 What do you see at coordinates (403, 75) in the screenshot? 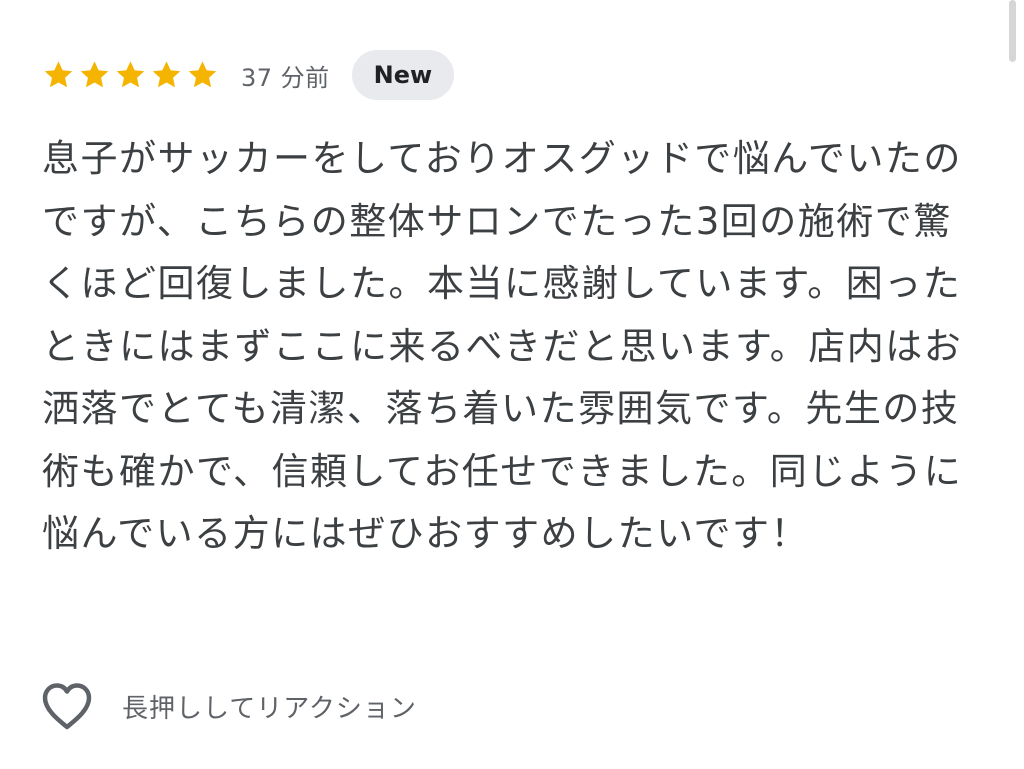
I see `new-badge: New` at bounding box center [403, 75].